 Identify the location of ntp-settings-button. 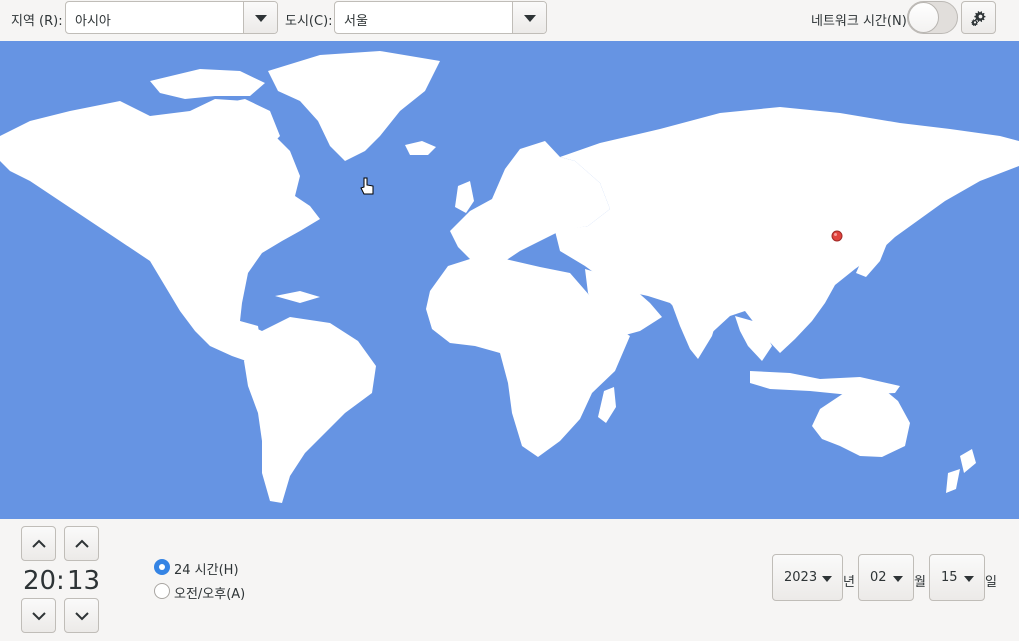
(978, 17).